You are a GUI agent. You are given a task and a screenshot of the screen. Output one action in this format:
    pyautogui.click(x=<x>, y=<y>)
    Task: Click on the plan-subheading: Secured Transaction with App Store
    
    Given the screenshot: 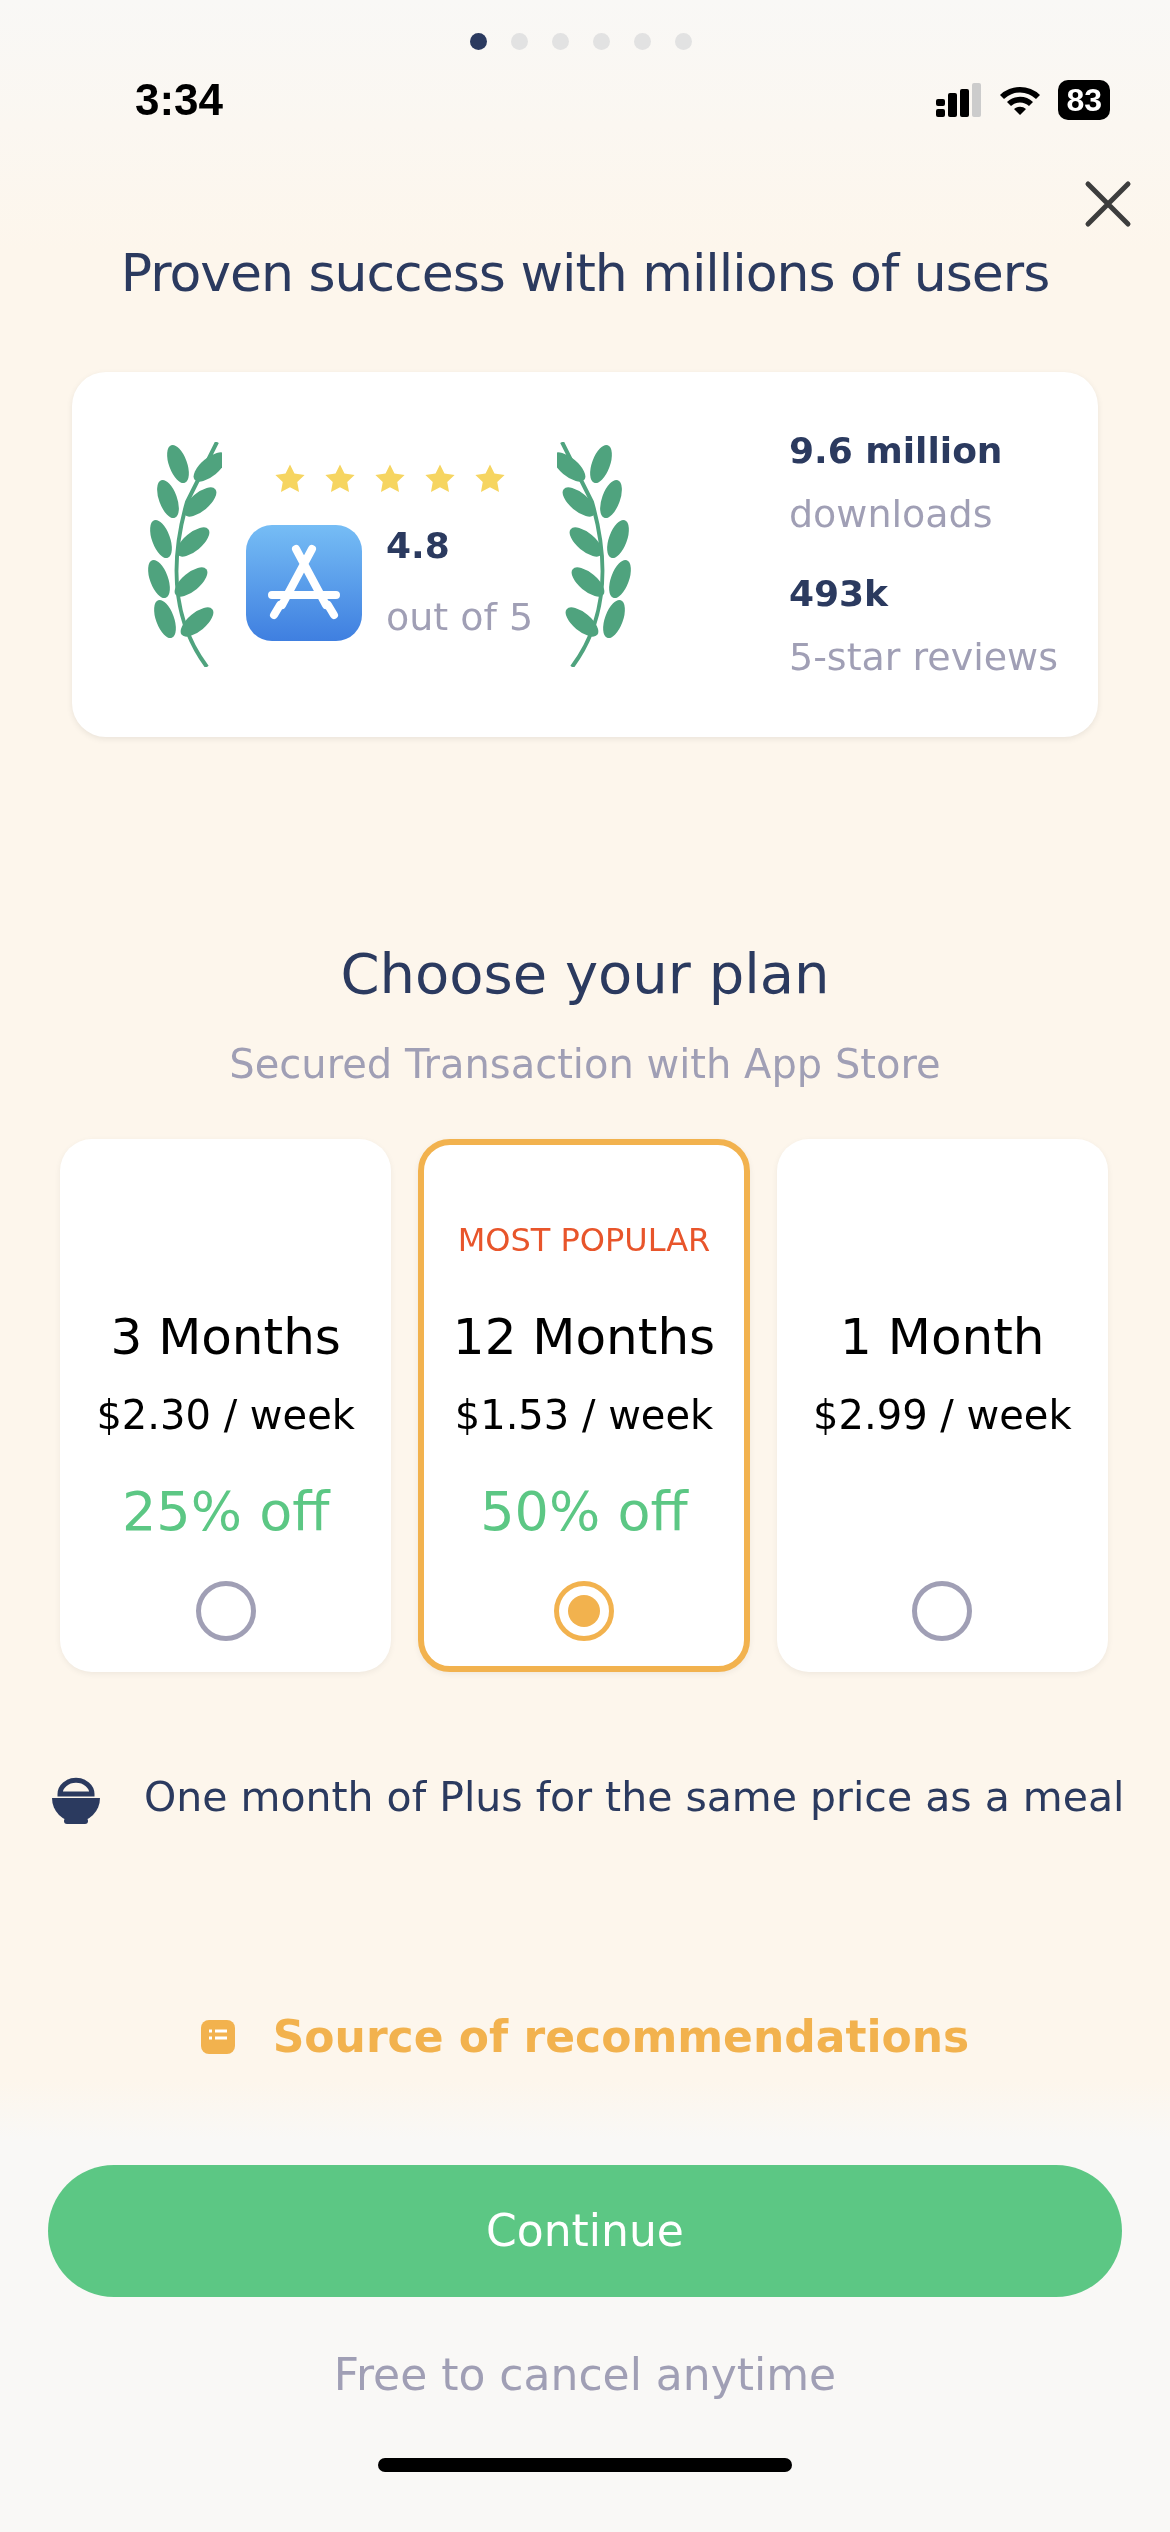 What is the action you would take?
    pyautogui.click(x=585, y=1064)
    